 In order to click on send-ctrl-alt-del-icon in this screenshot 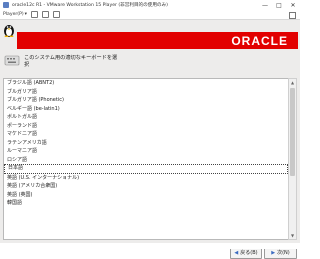, I will do `click(45, 14)`.